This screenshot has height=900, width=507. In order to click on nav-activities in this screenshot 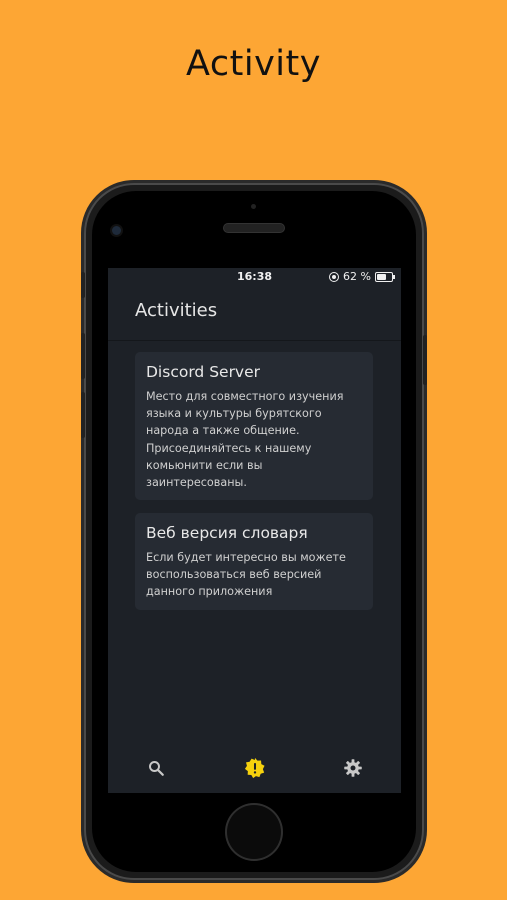, I will do `click(255, 768)`.